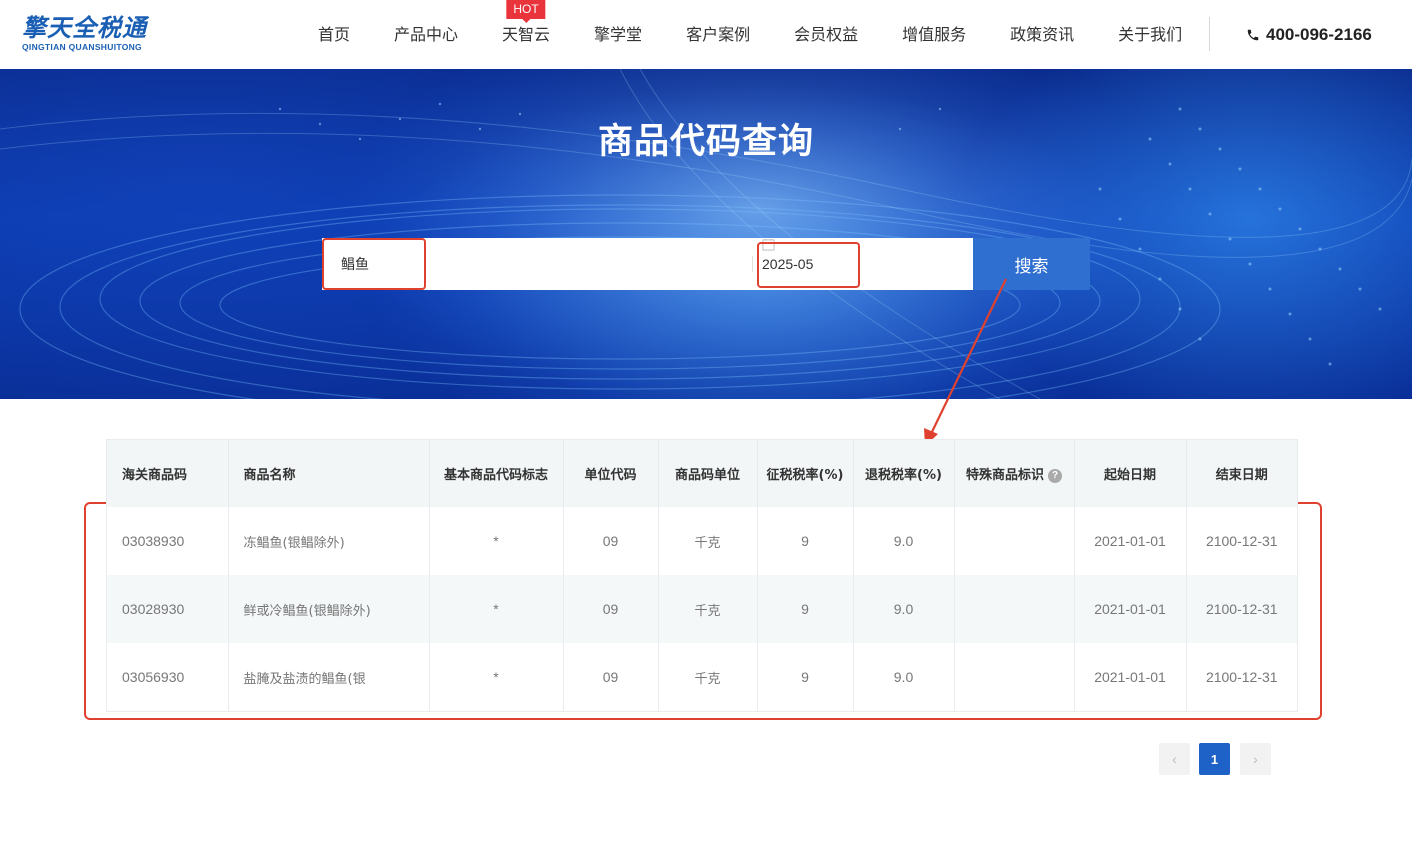  I want to click on help-icon: ?, so click(1055, 475).